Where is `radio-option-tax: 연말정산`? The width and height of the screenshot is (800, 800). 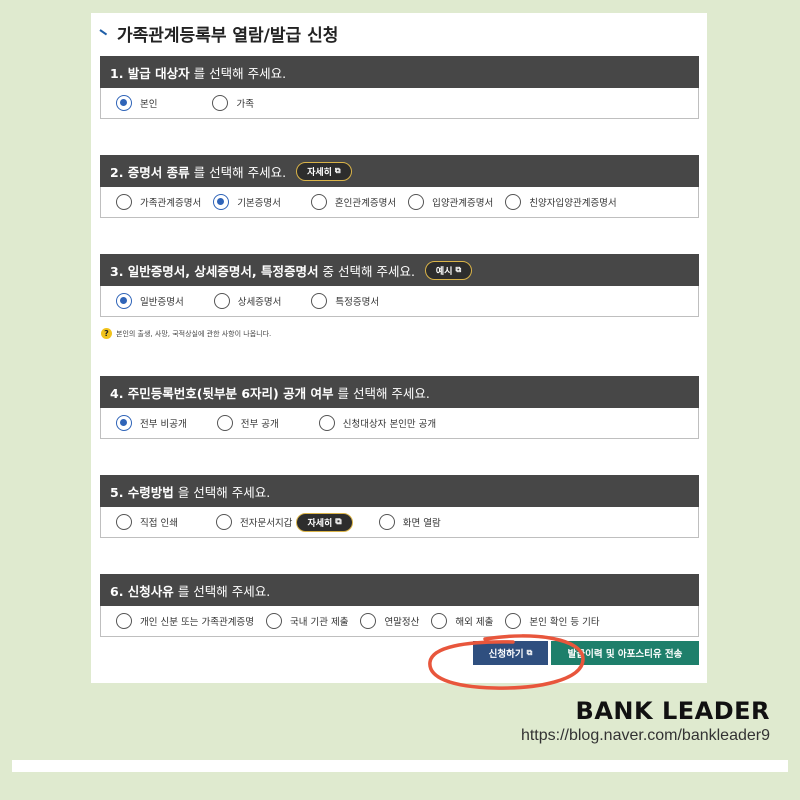
radio-option-tax: 연말정산 is located at coordinates (389, 621).